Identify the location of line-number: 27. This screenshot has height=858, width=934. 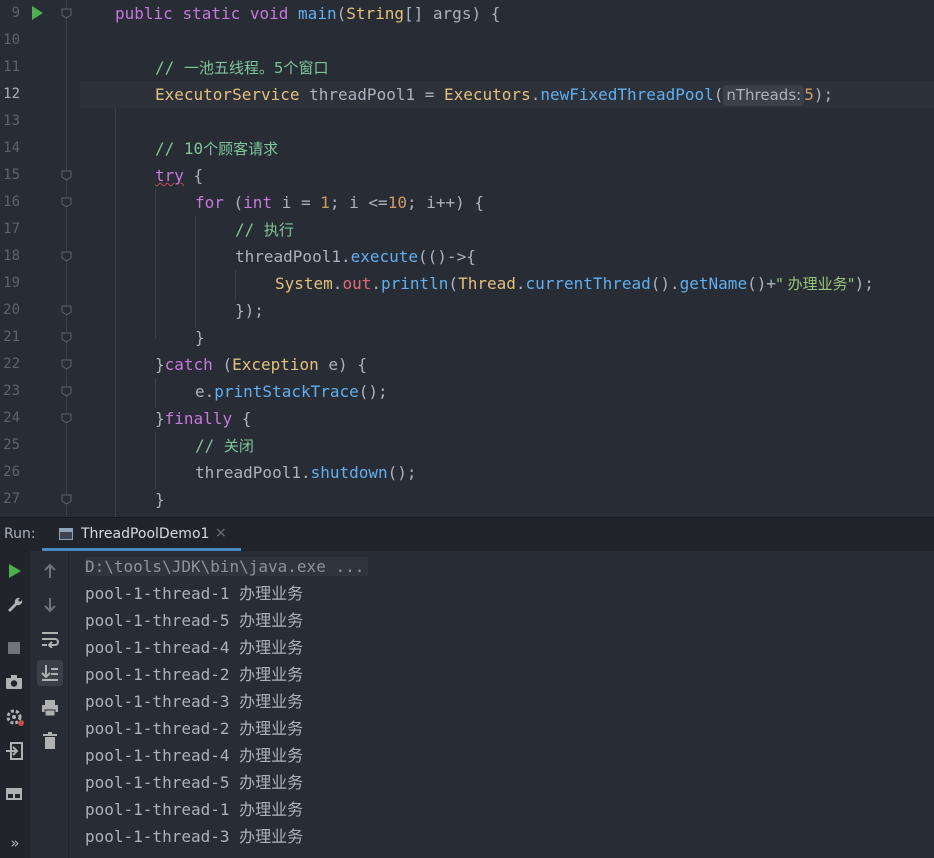
(11, 499).